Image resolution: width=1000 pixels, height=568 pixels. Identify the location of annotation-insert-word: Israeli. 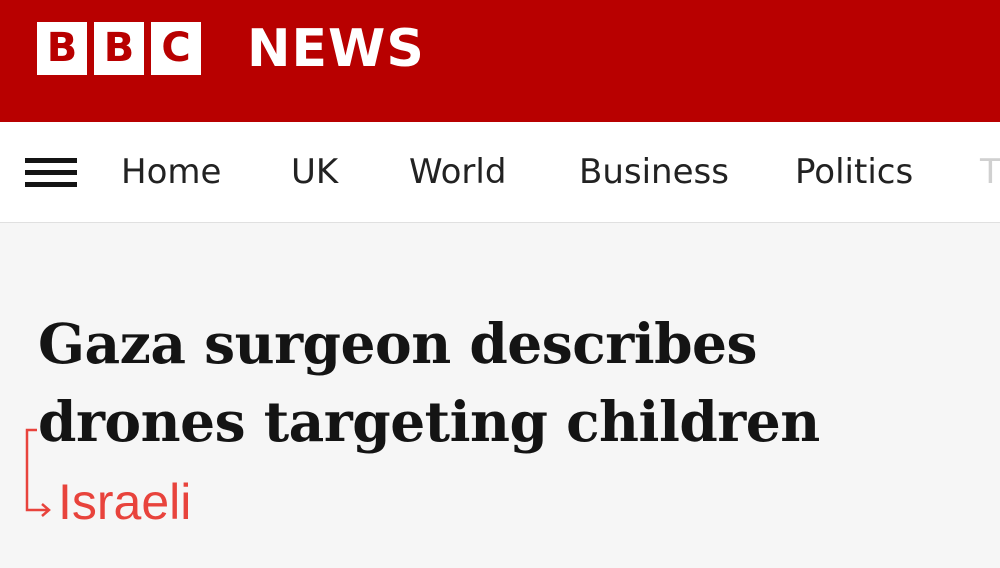
(125, 502).